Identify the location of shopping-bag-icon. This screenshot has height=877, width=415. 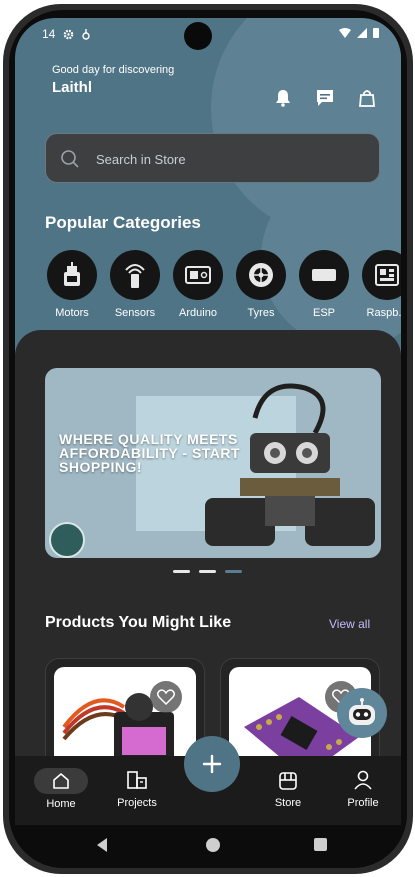
(367, 98).